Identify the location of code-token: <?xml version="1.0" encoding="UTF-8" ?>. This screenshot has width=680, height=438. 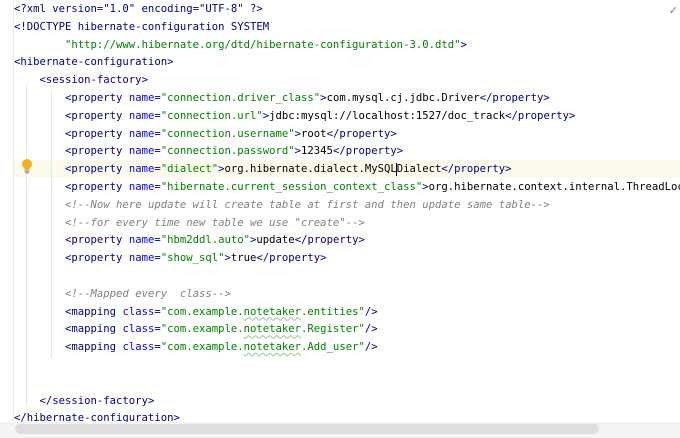
(138, 9).